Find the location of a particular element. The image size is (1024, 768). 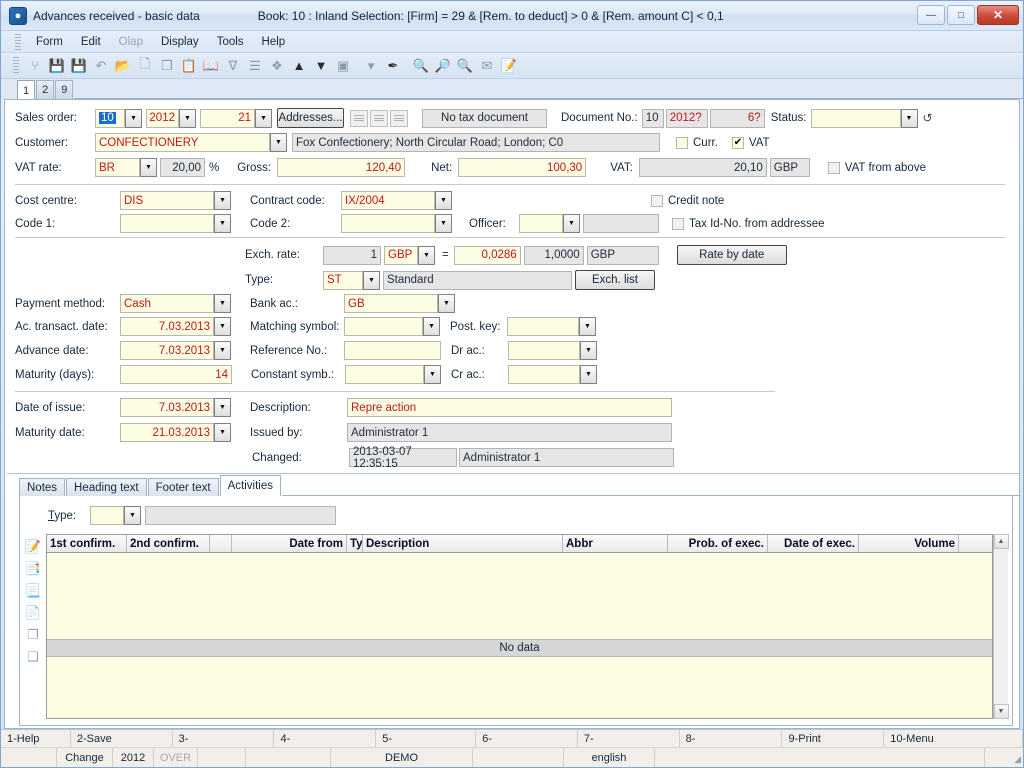

status-dropdown: ▼ is located at coordinates (909, 118).